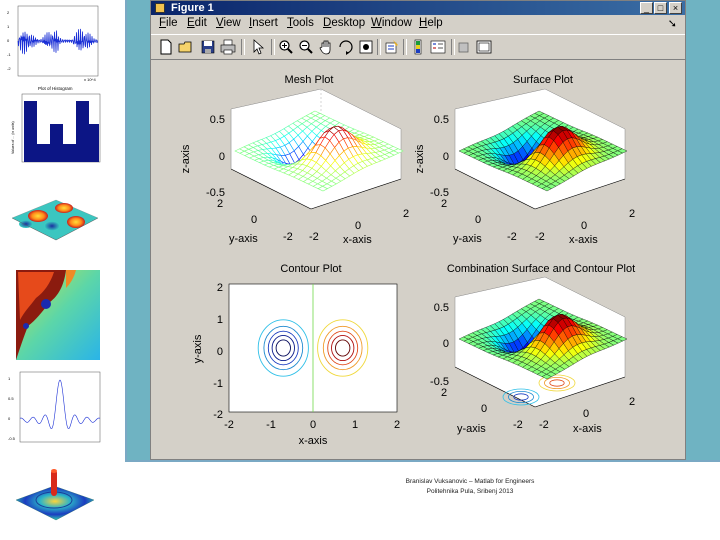 The image size is (720, 540). Describe the element at coordinates (54, 219) in the screenshot. I see `peaks-thumbnail` at that location.